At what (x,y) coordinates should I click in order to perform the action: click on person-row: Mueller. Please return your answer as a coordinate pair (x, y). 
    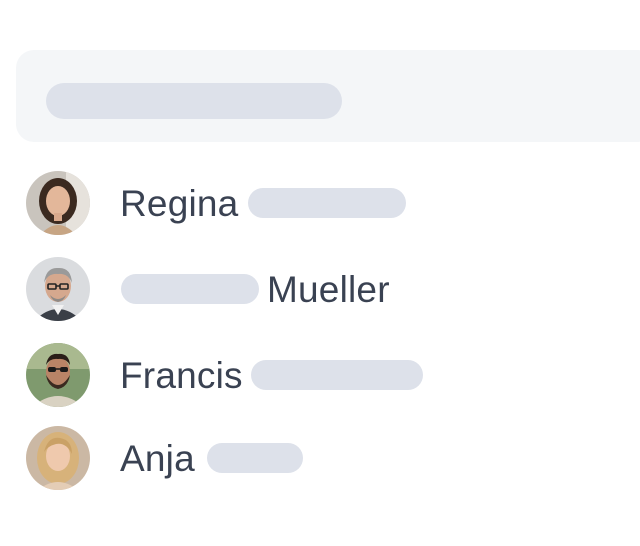
    Looking at the image, I should click on (208, 289).